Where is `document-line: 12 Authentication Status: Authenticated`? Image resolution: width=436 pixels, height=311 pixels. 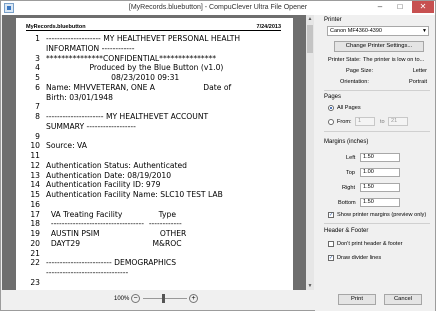
document-line: 12 Authentication Status: Authenticated is located at coordinates (154, 165).